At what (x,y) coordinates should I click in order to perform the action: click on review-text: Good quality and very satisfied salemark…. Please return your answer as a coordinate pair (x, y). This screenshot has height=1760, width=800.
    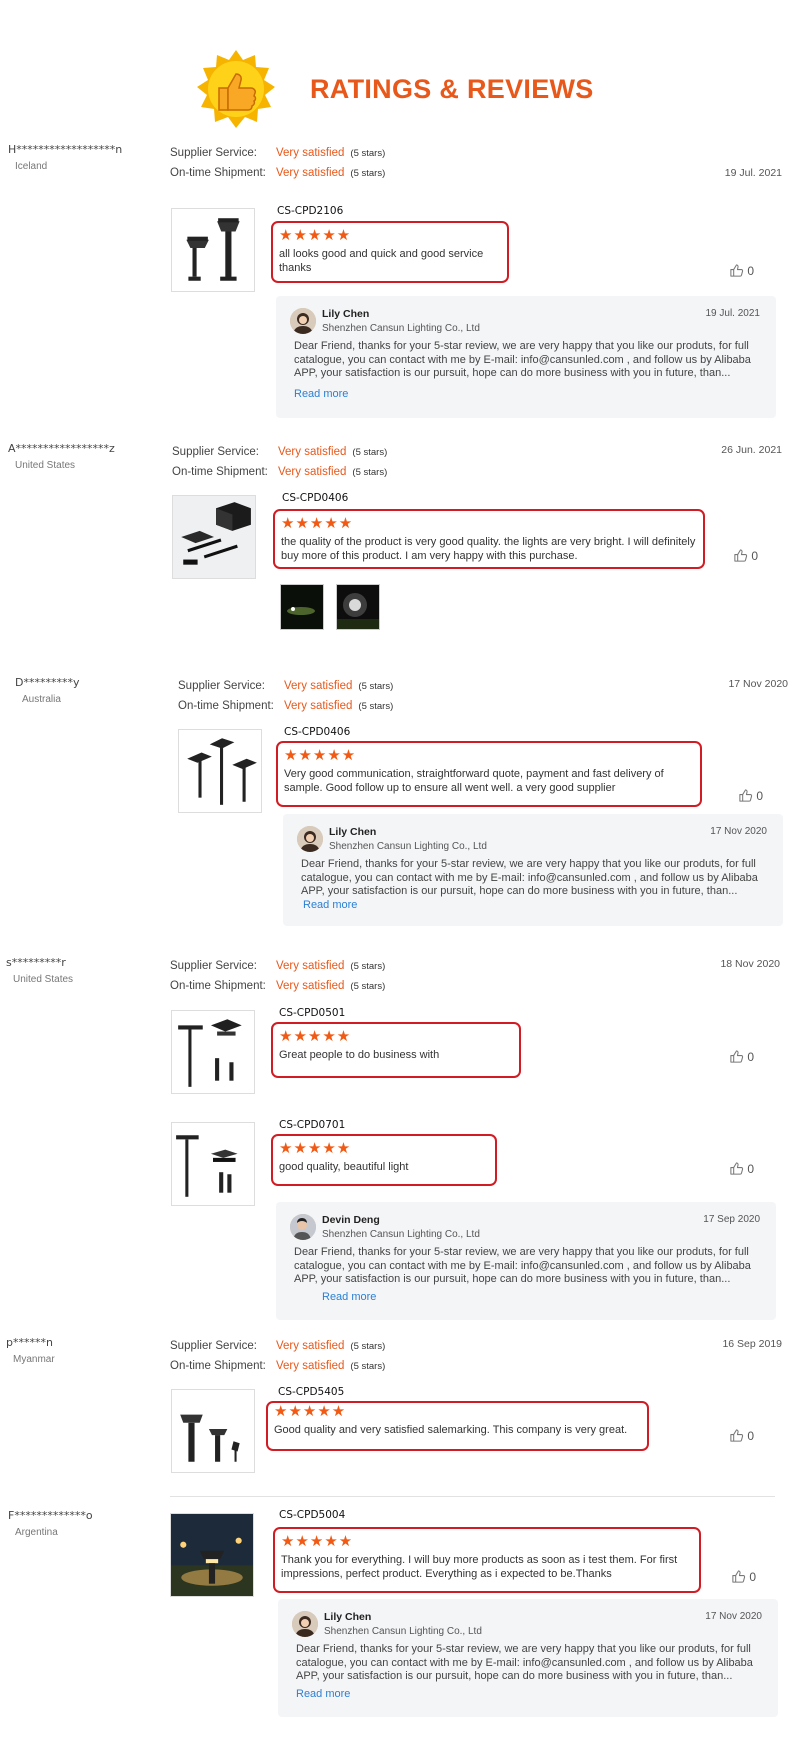
    Looking at the image, I should click on (451, 1430).